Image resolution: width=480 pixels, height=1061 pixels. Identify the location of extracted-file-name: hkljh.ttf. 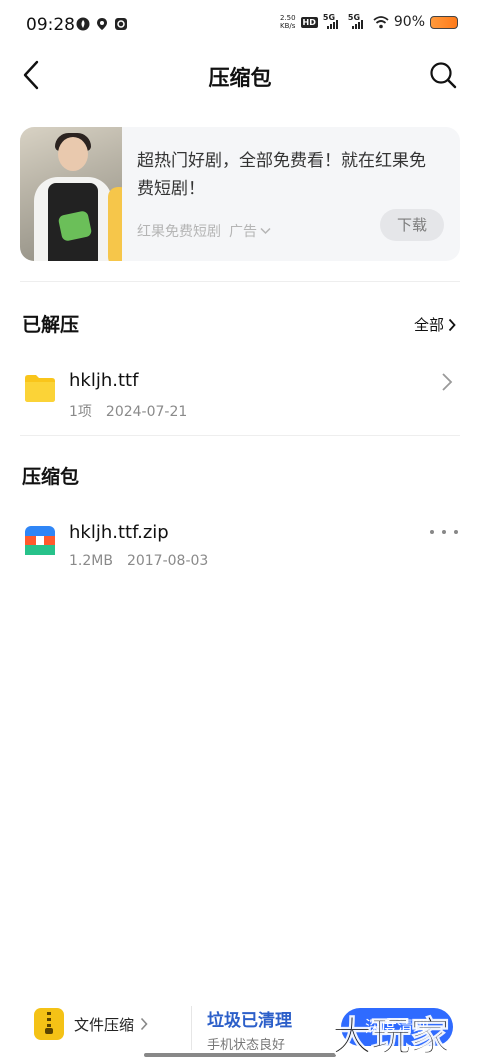
(104, 380).